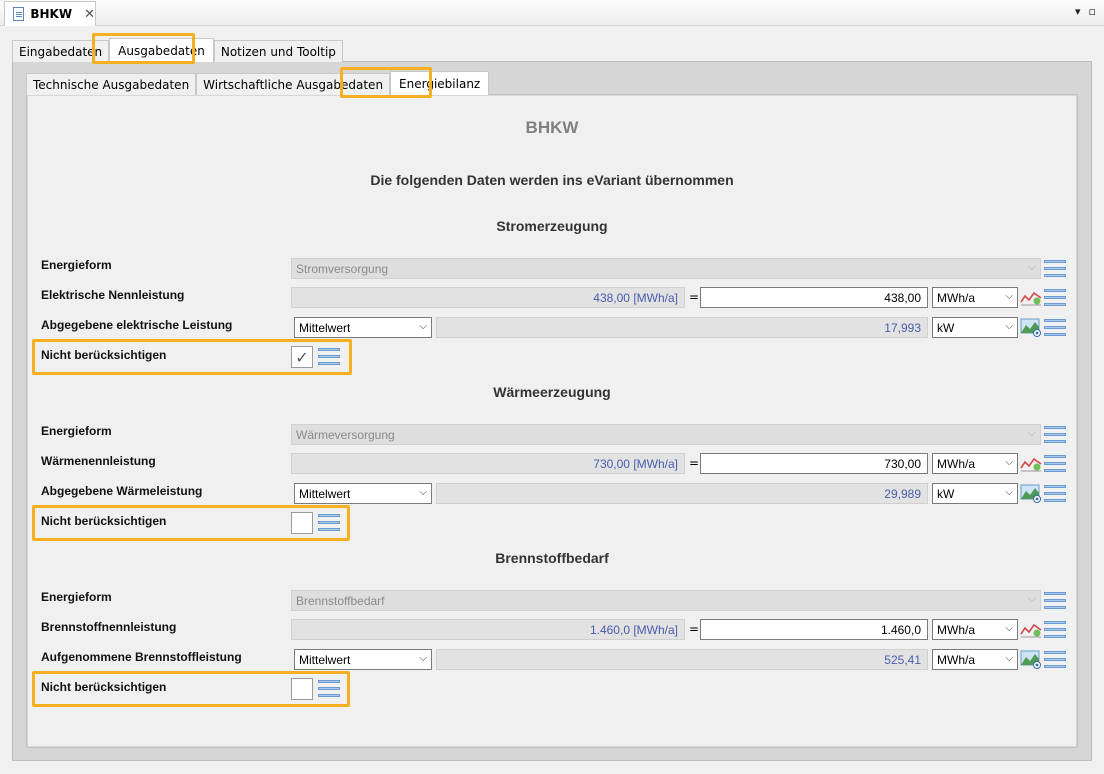 The image size is (1104, 774). I want to click on tab-technische-ausgabedaten: Technische Ausgabedaten, so click(111, 84).